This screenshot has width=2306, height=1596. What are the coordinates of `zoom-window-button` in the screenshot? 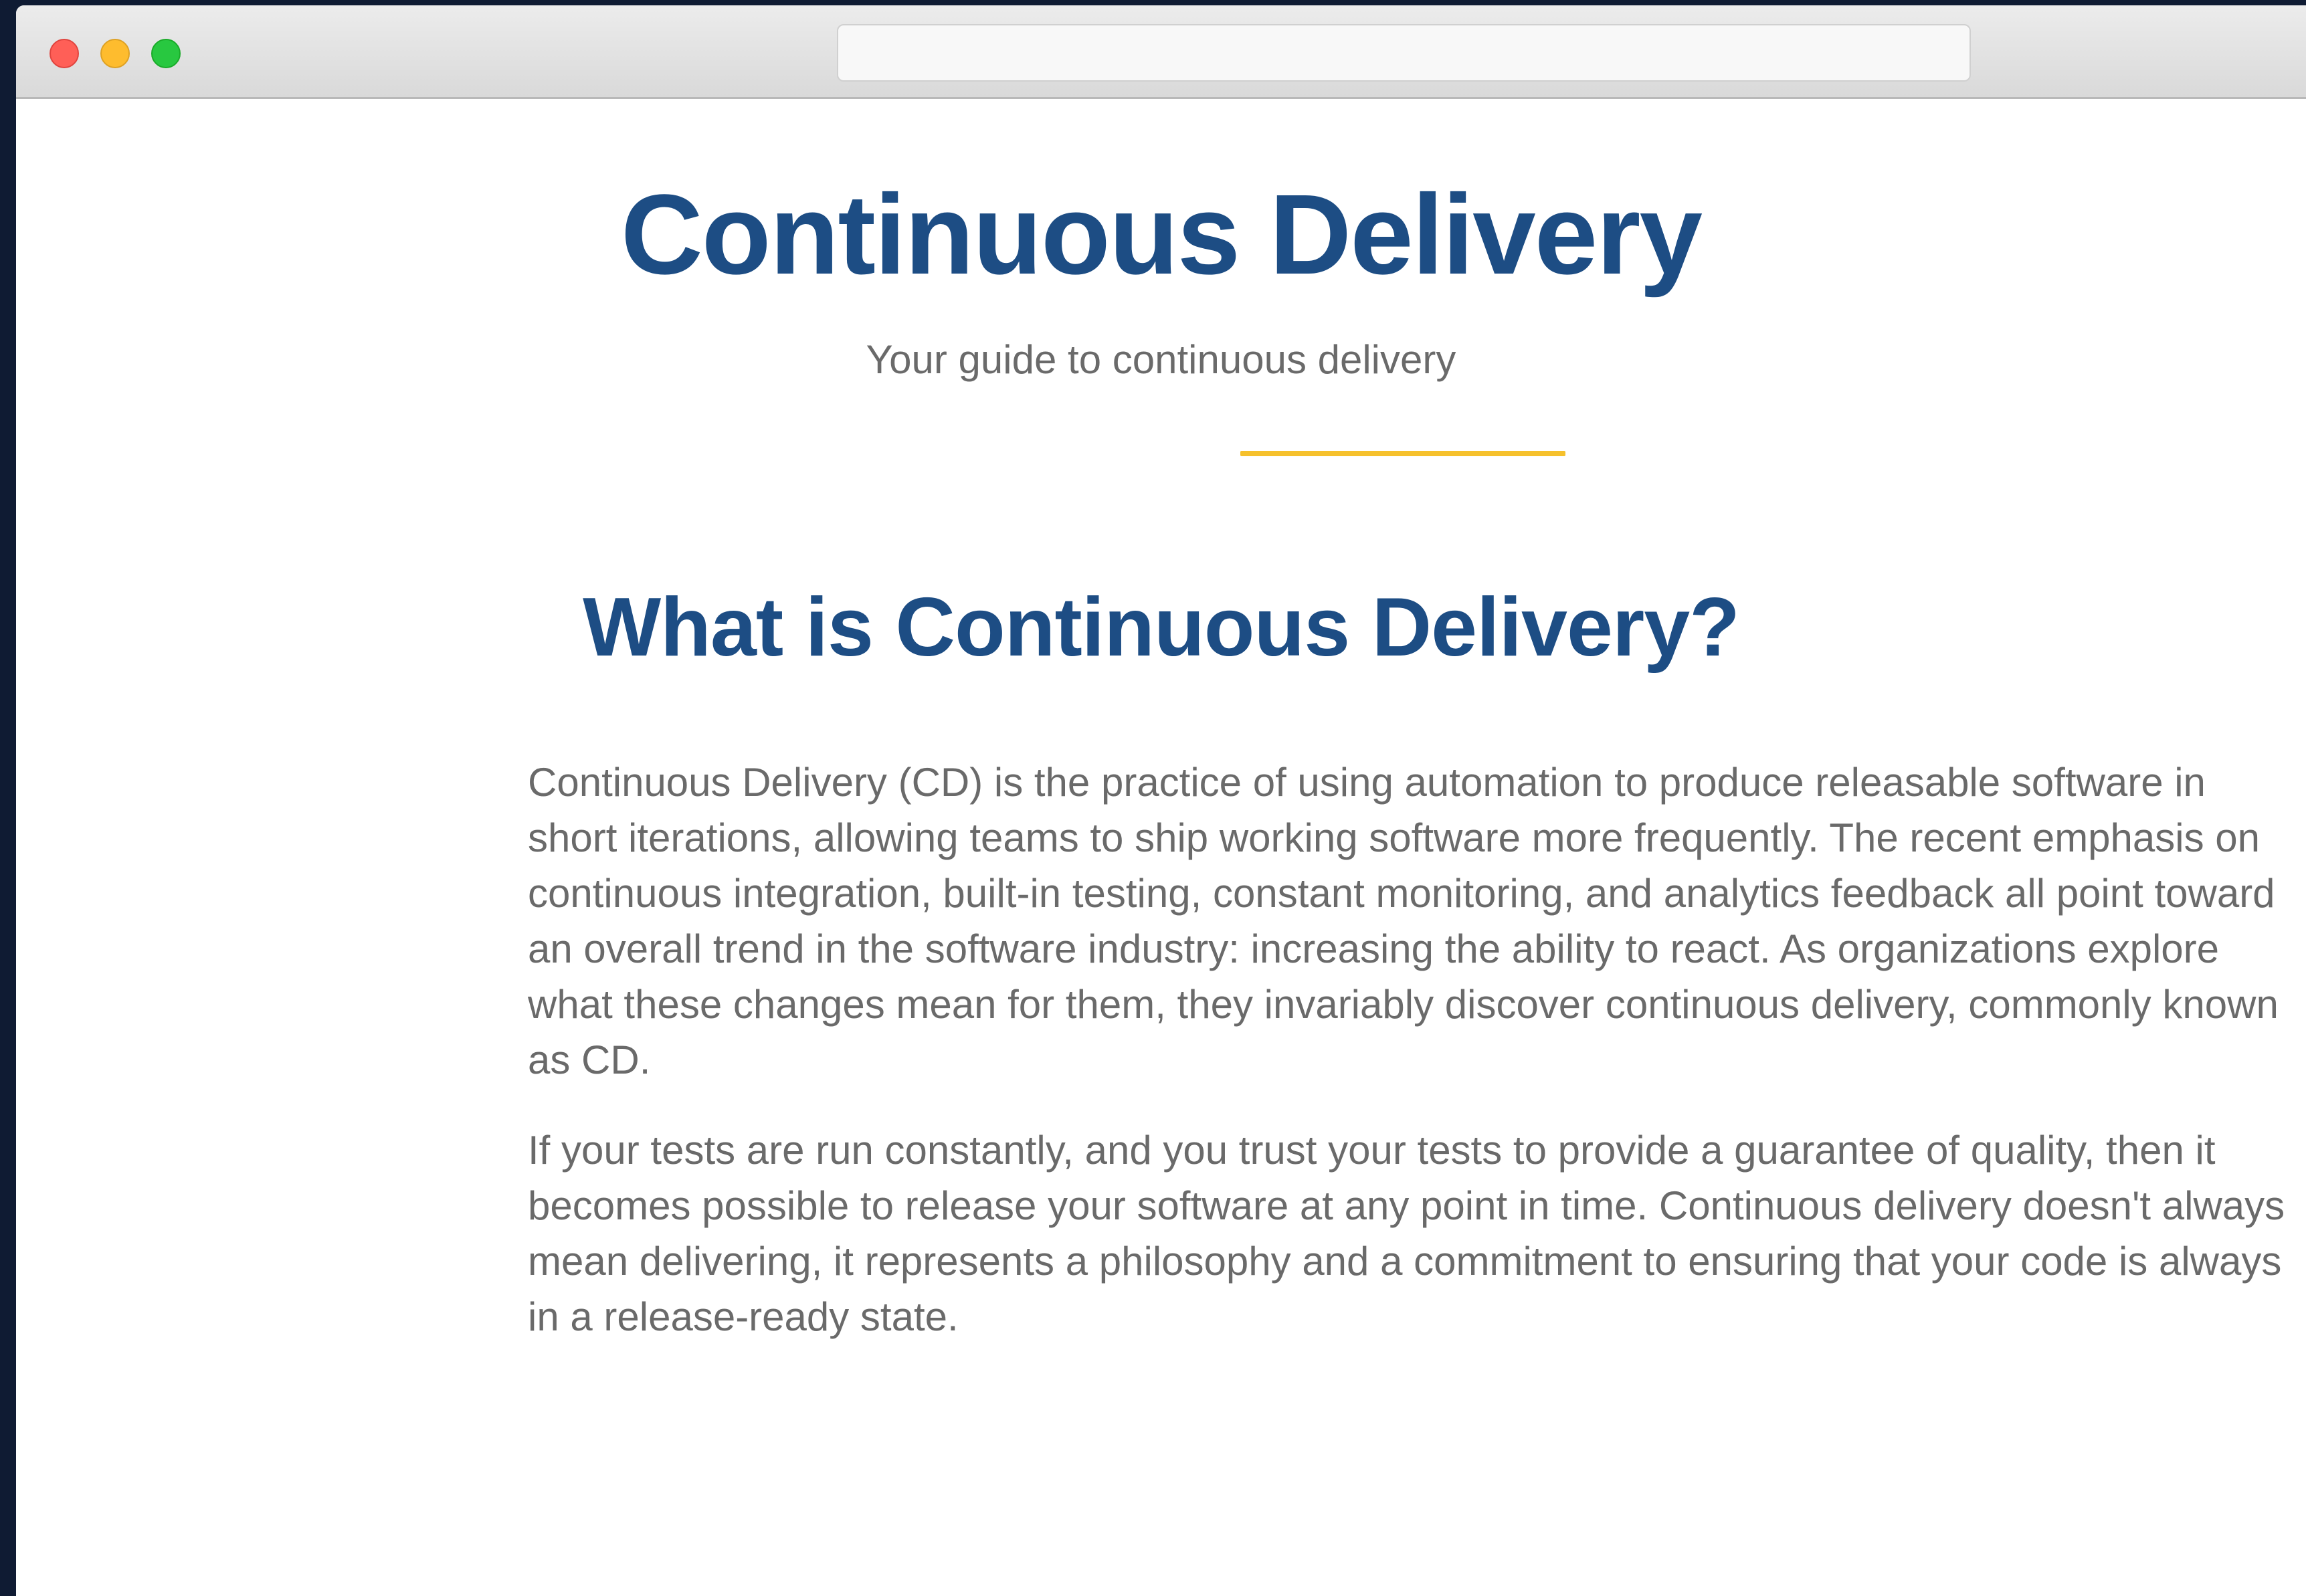 It's located at (166, 53).